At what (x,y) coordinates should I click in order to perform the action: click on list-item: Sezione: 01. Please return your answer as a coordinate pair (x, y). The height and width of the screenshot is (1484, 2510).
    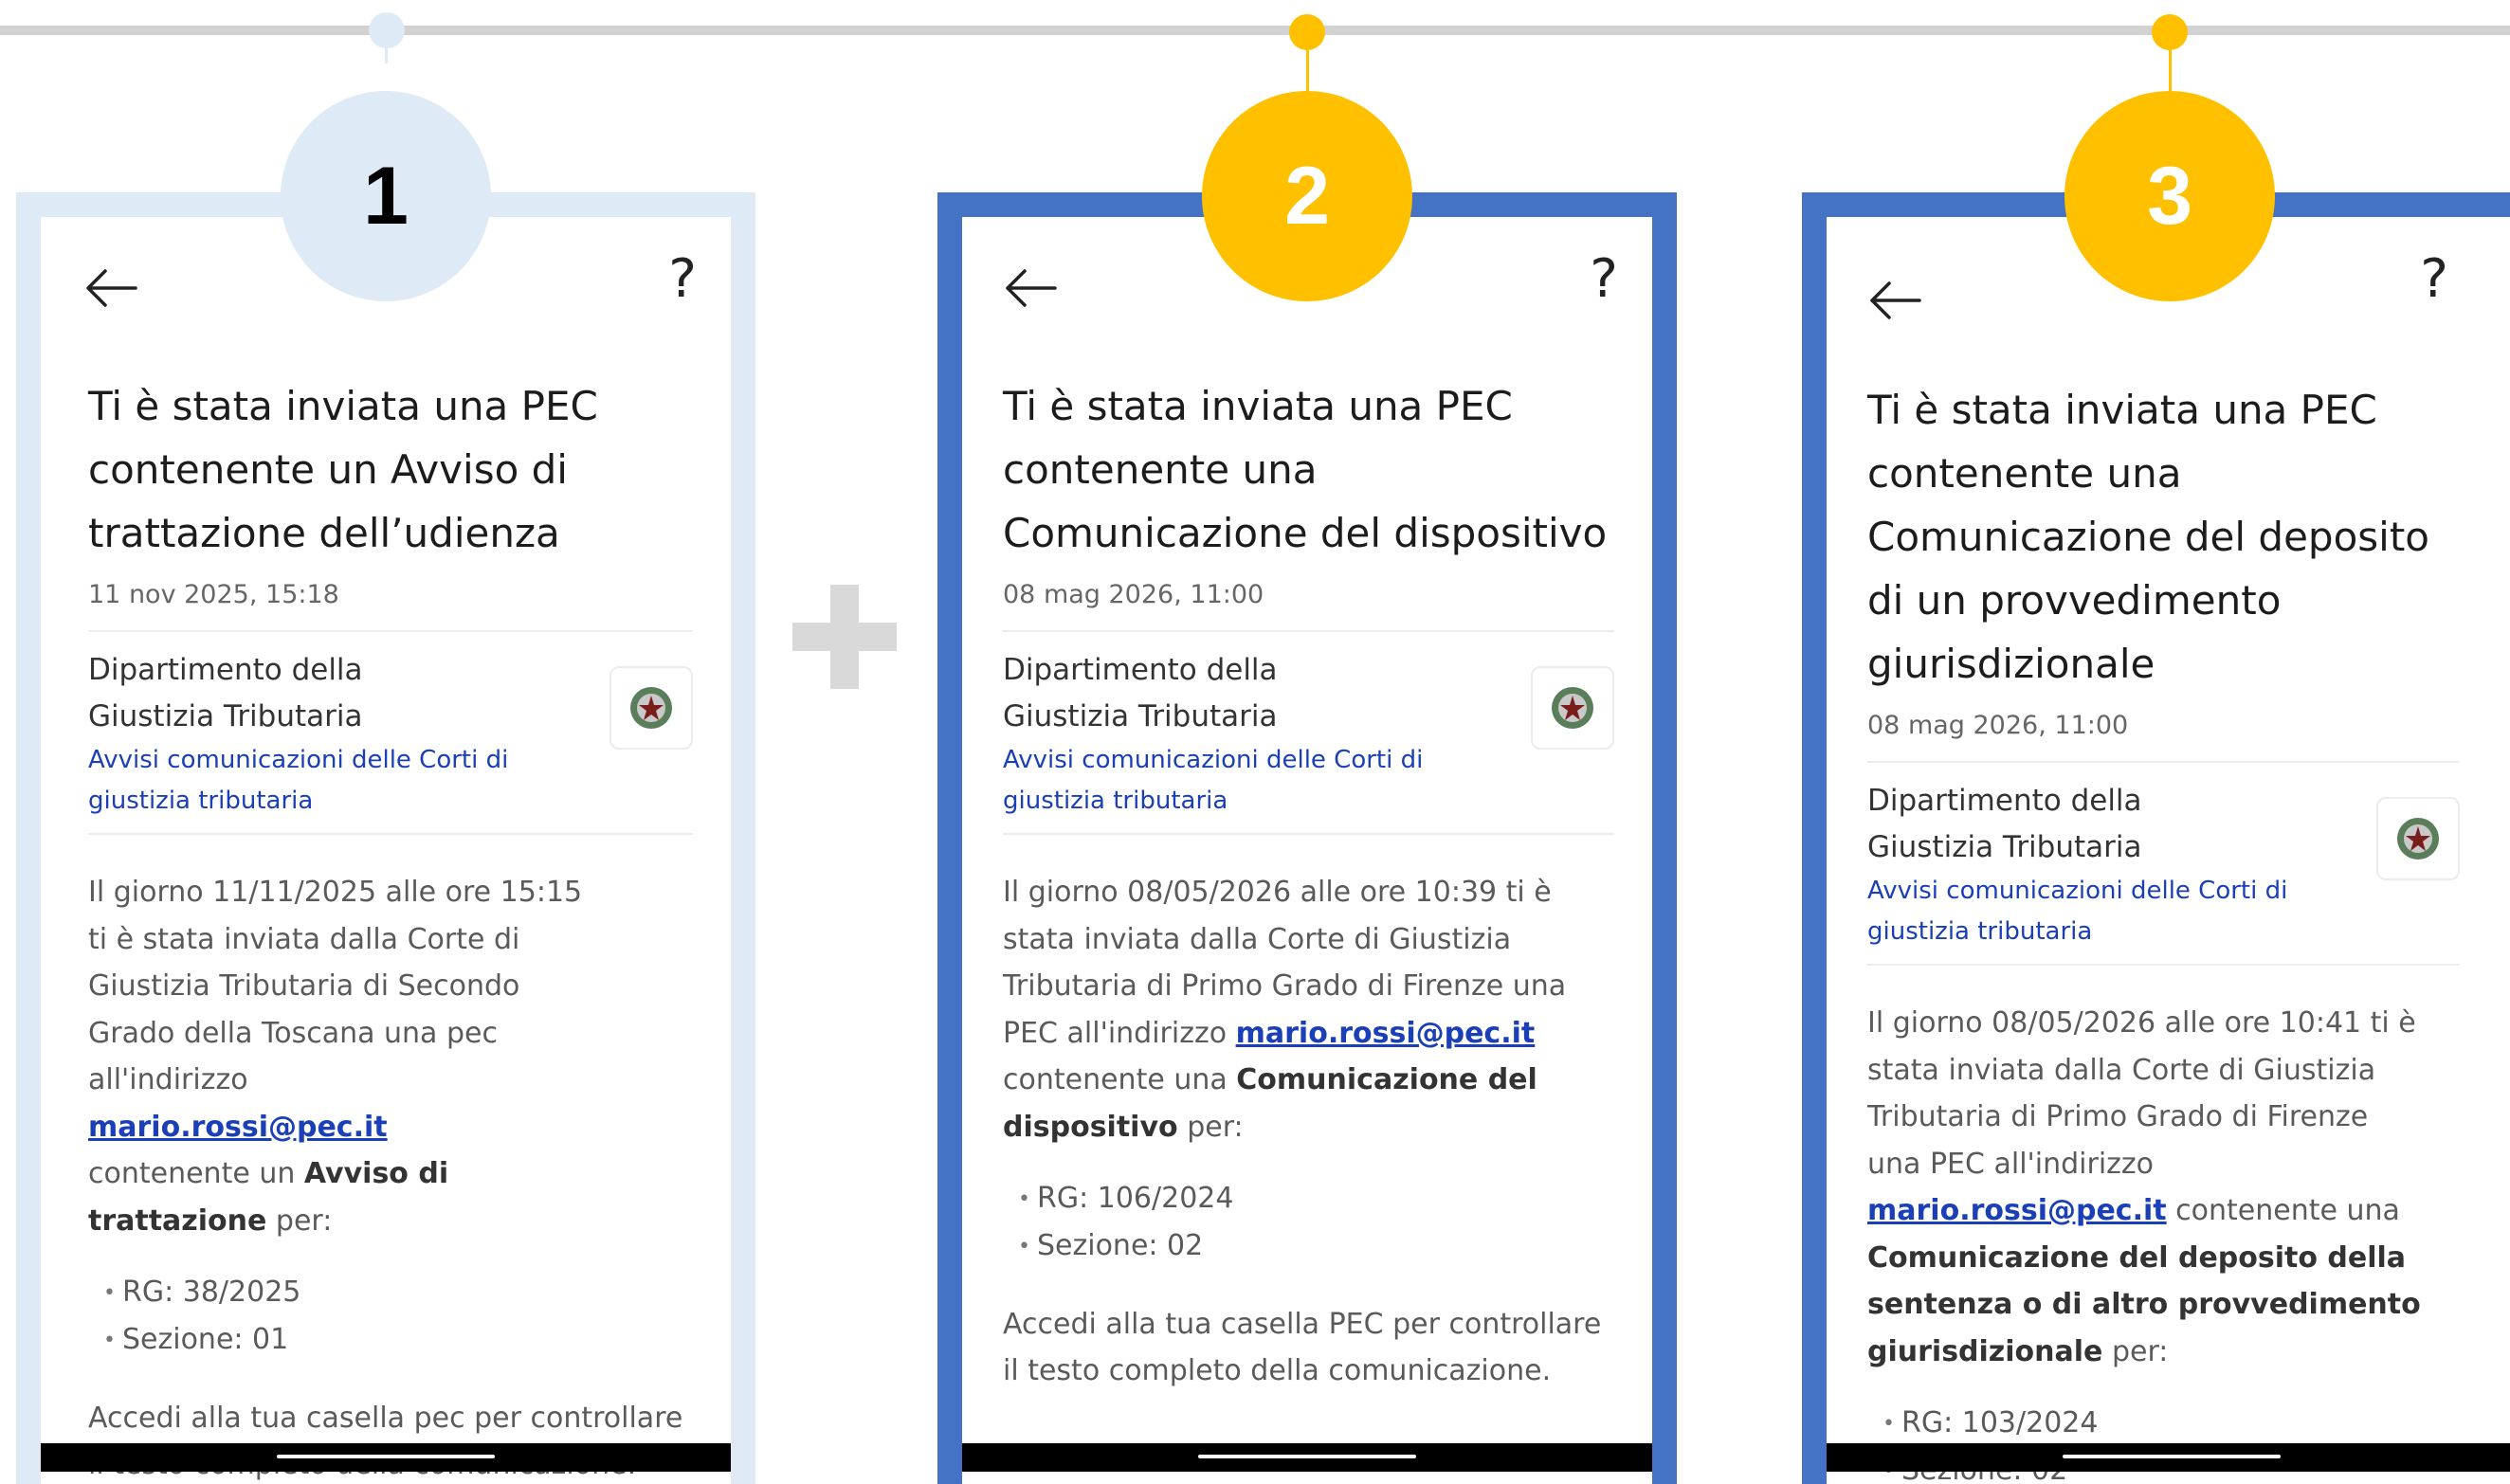
    Looking at the image, I should click on (400, 1340).